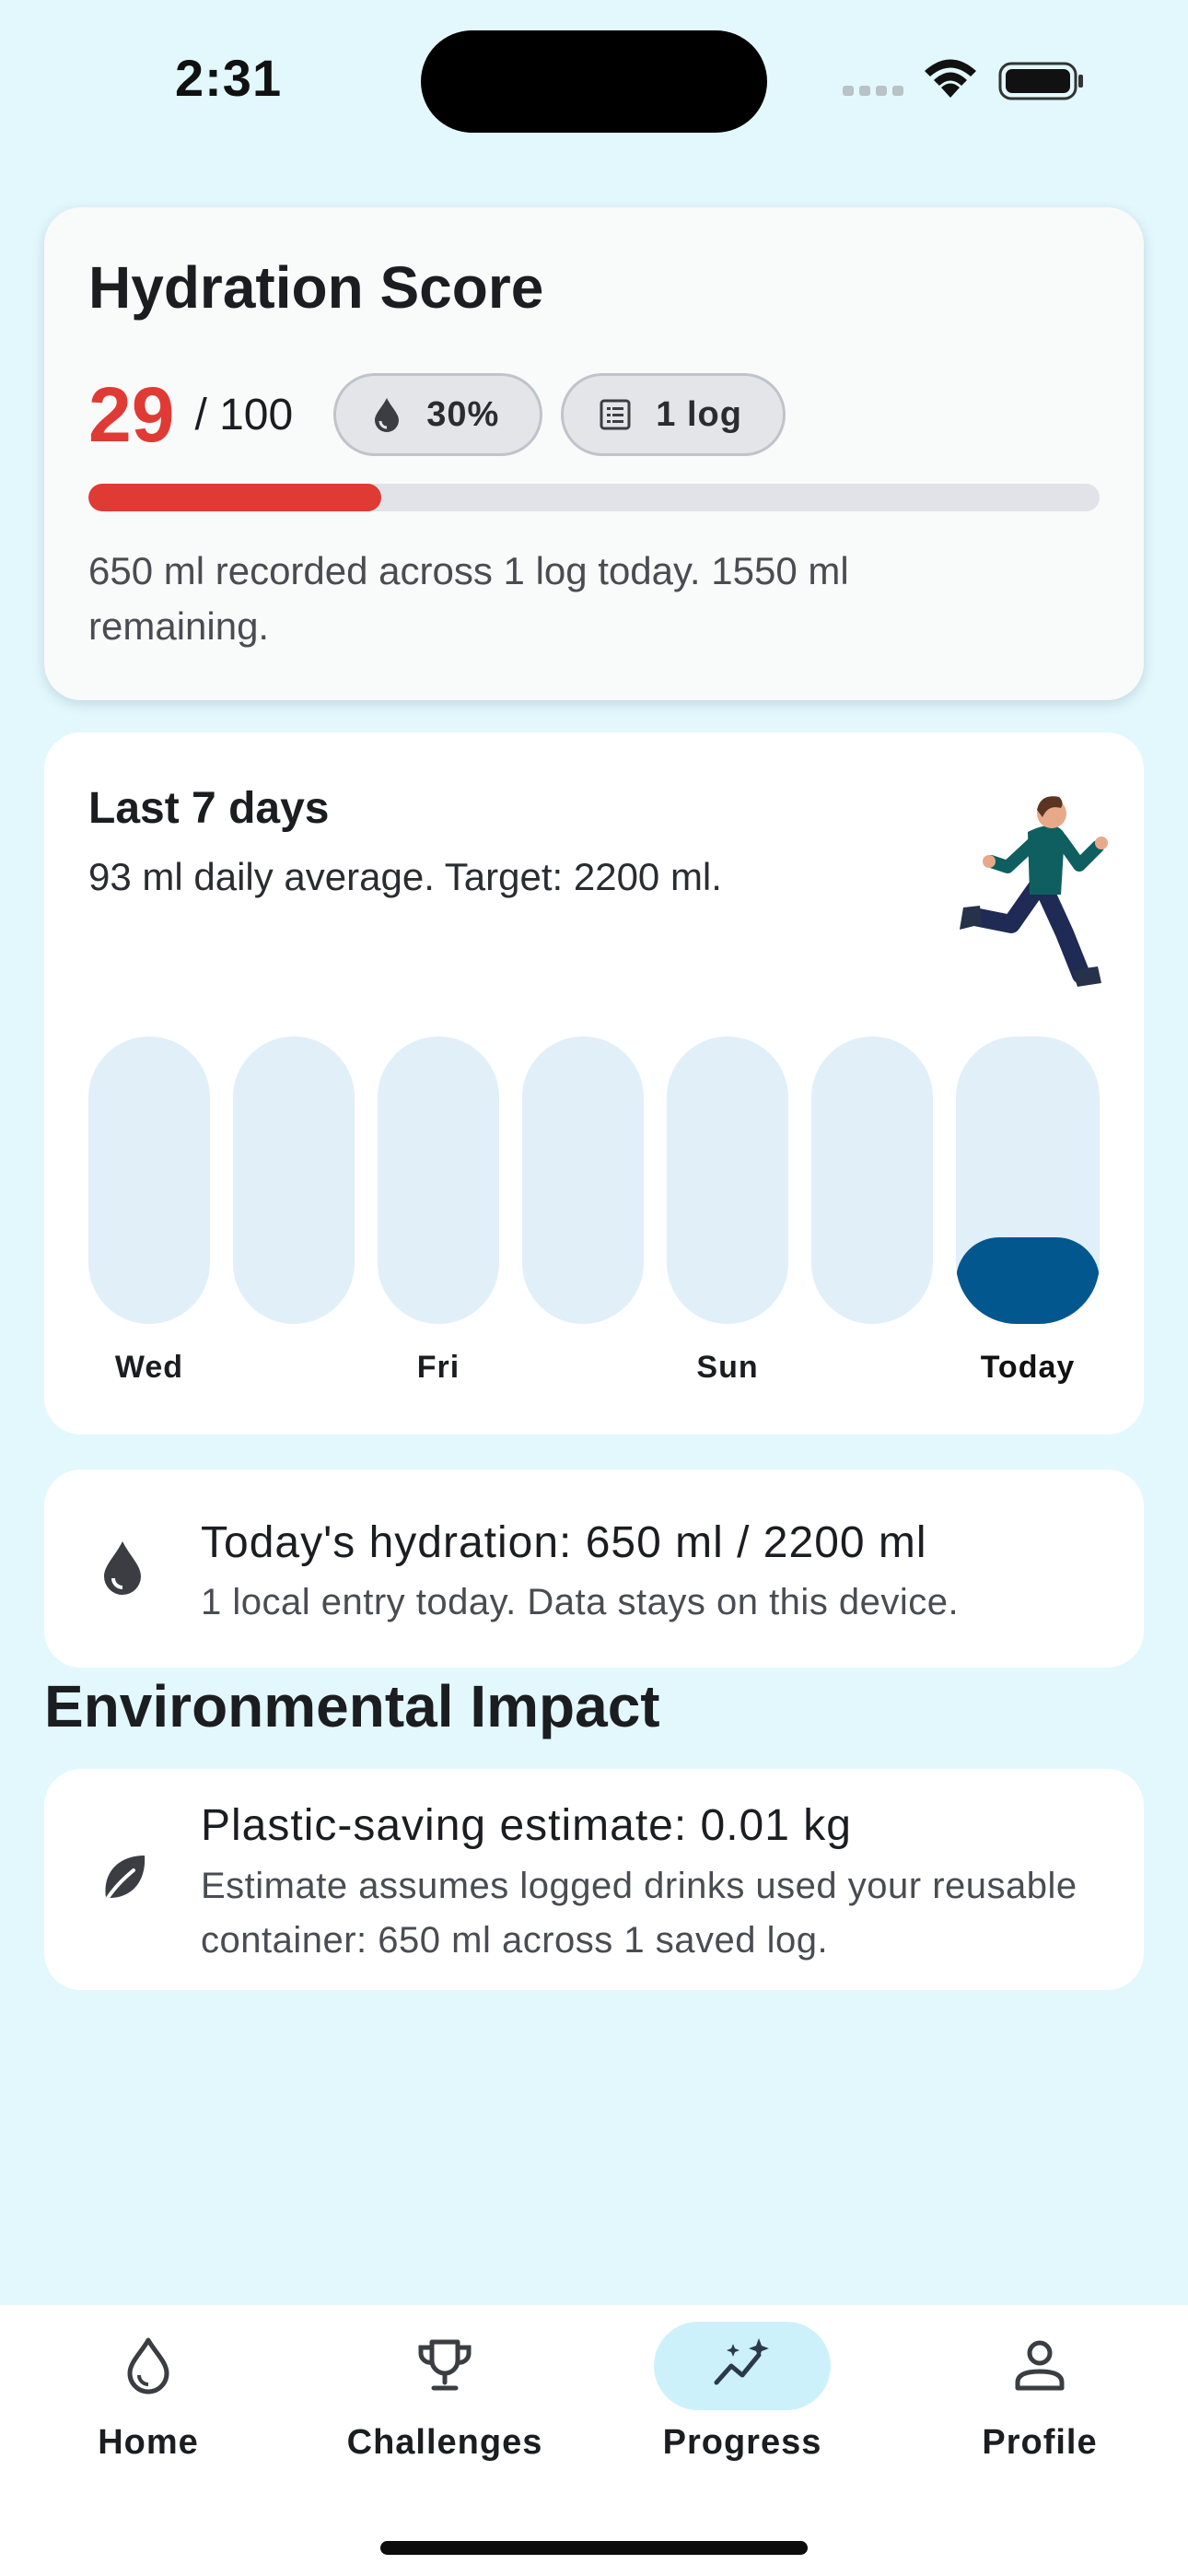 The image size is (1188, 2576). Describe the element at coordinates (209, 808) in the screenshot. I see `week-title: Last 7 days` at that location.